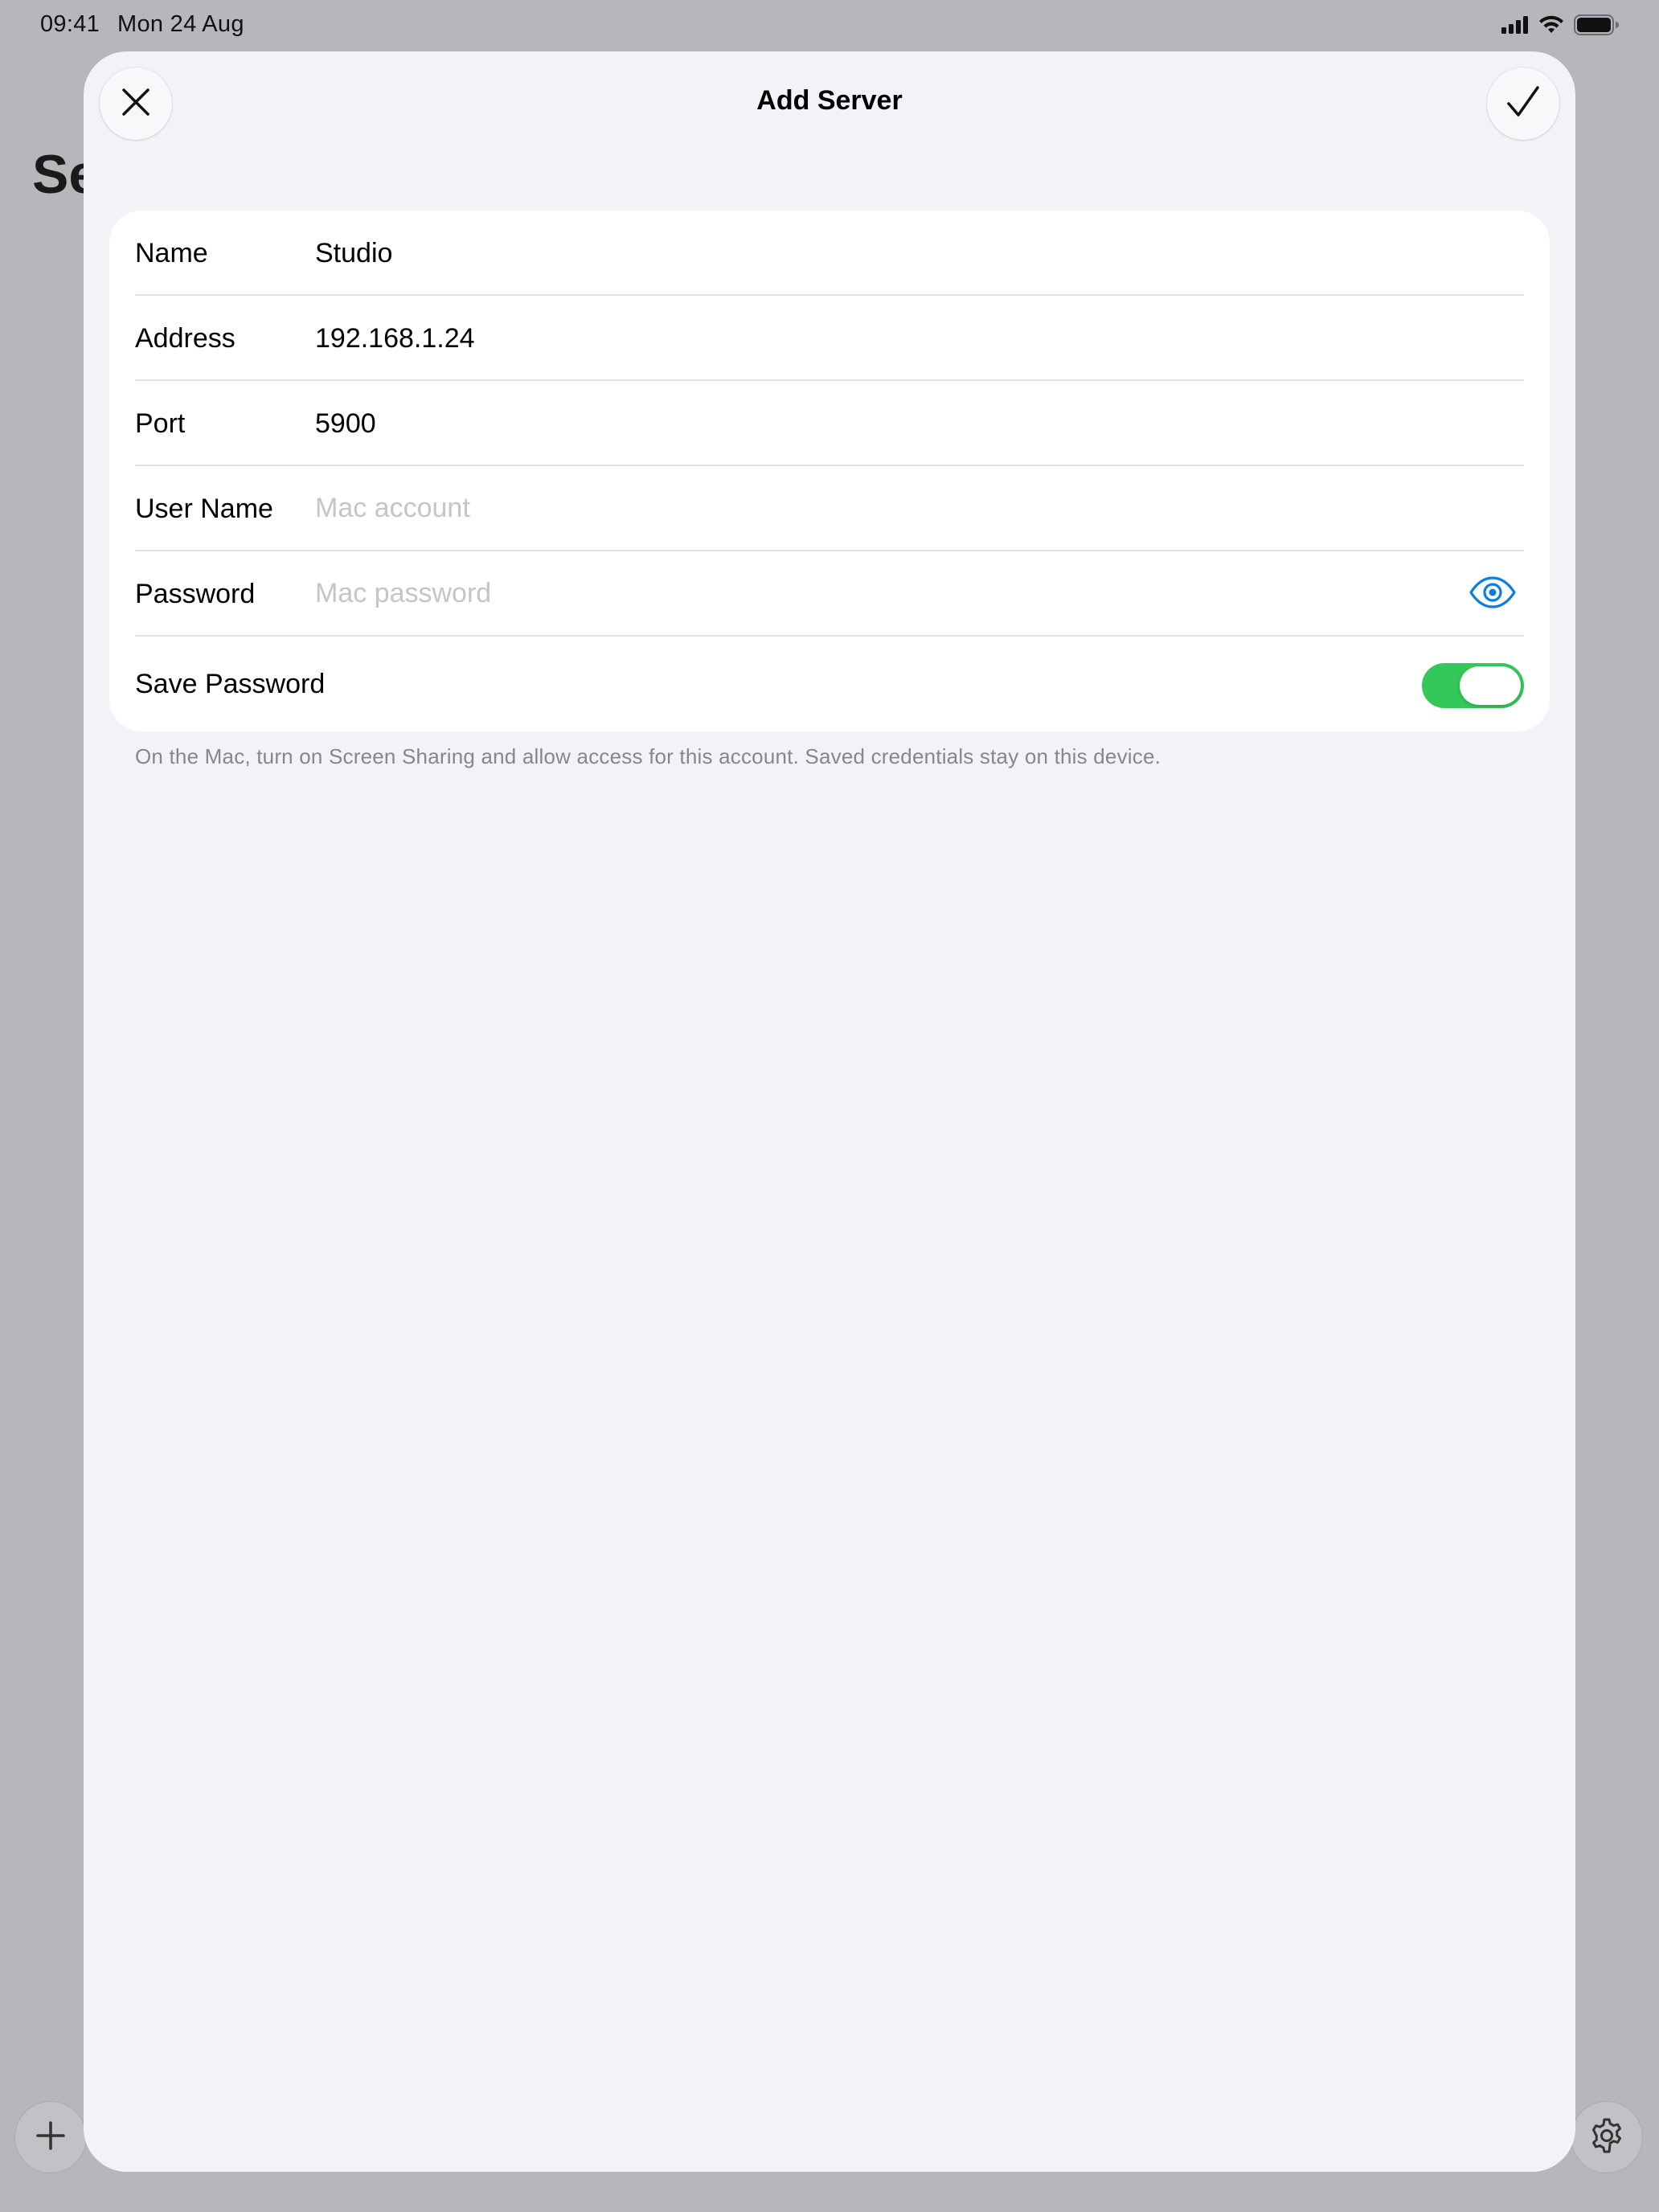  Describe the element at coordinates (829, 100) in the screenshot. I see `sheet-title: Add Server` at that location.